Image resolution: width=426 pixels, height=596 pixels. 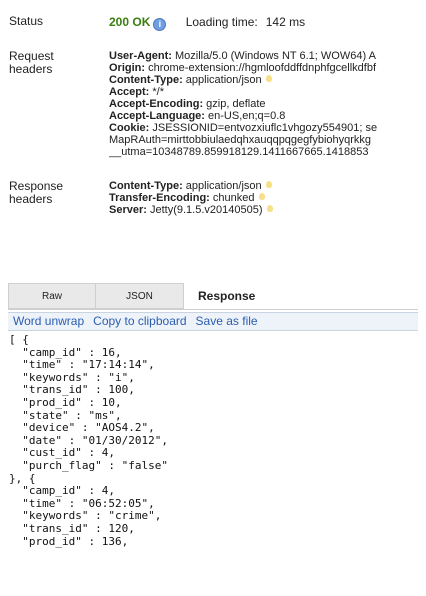 What do you see at coordinates (221, 22) in the screenshot?
I see `loading-time-label: Loading time:` at bounding box center [221, 22].